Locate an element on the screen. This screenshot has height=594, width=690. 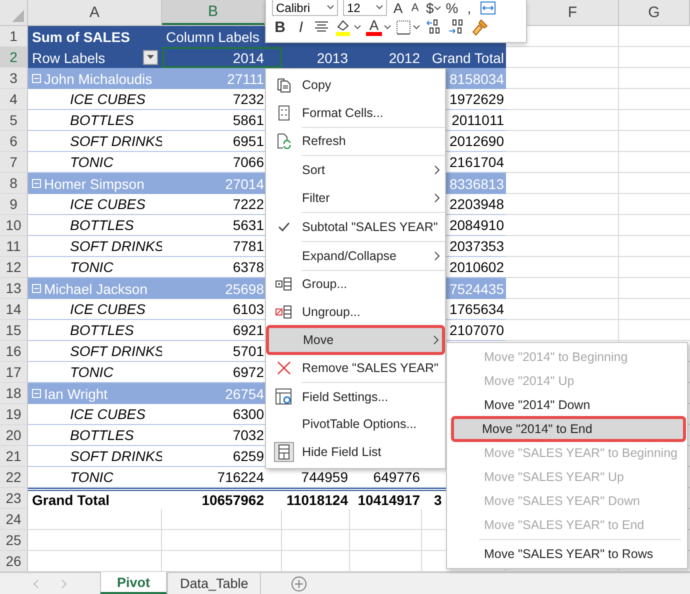
pivot-title: Sum of SALES is located at coordinates (81, 36).